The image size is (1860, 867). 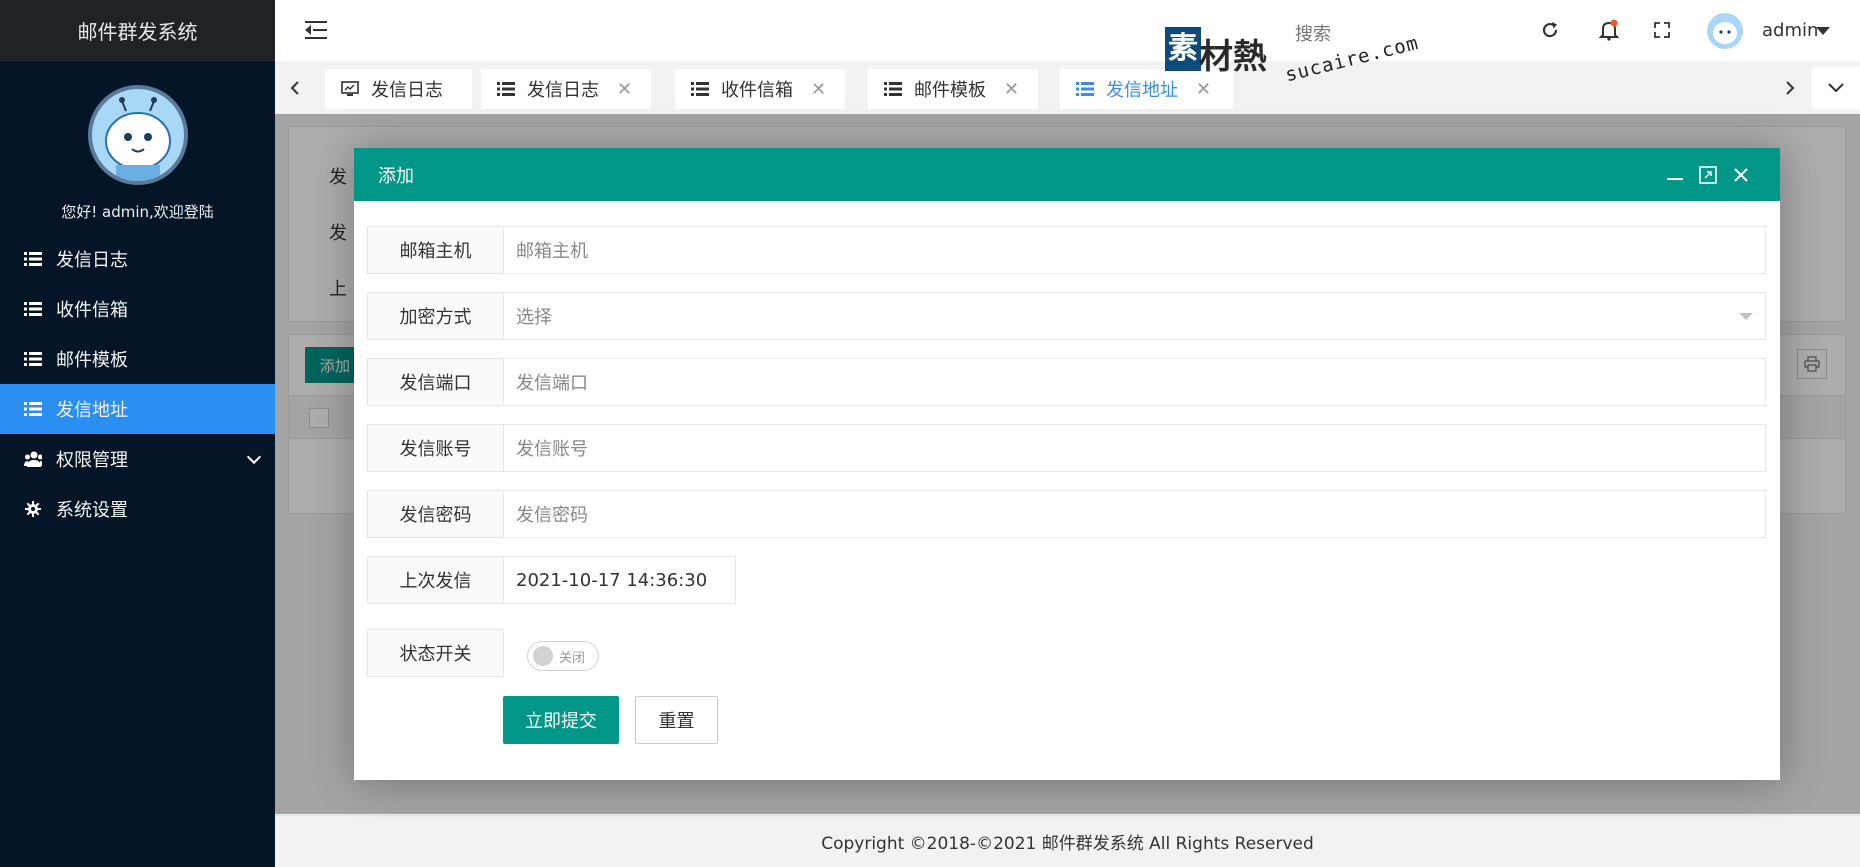 What do you see at coordinates (92, 410) in the screenshot?
I see `sidebar-item-label: 发信地址` at bounding box center [92, 410].